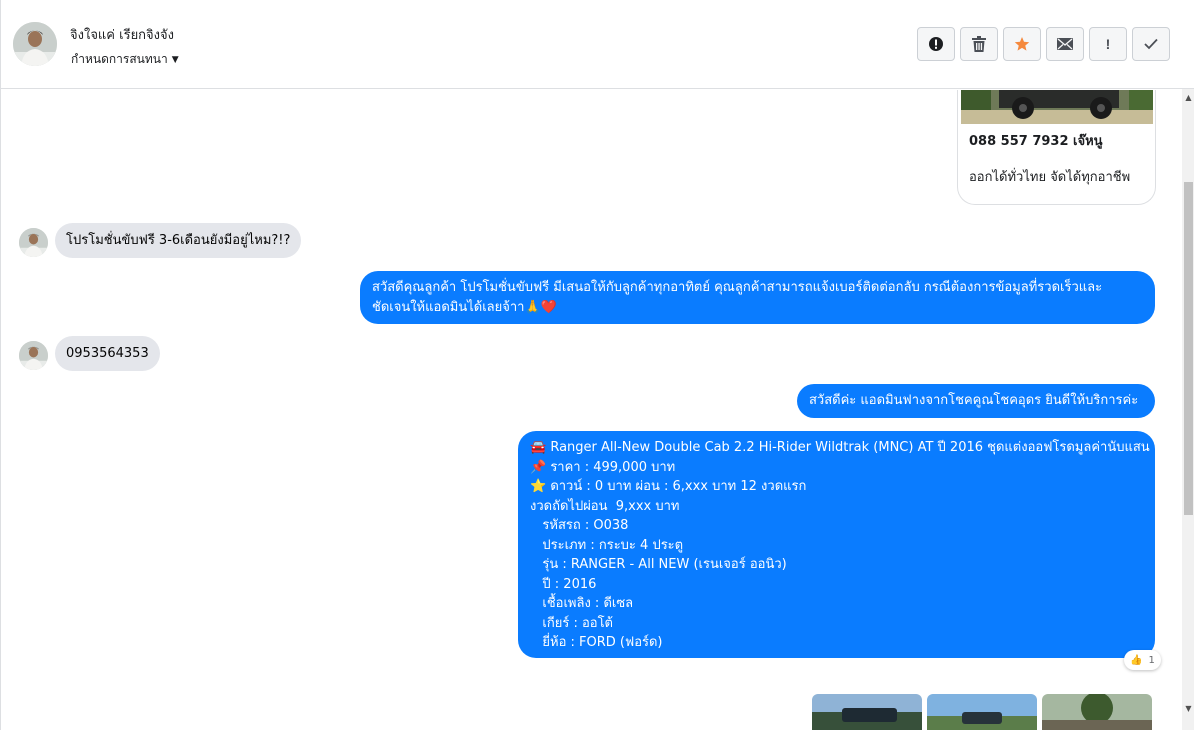 This screenshot has height=730, width=1194. I want to click on assign-conversation-dropdown: กำหนดการสนทนา ▼, so click(125, 59).